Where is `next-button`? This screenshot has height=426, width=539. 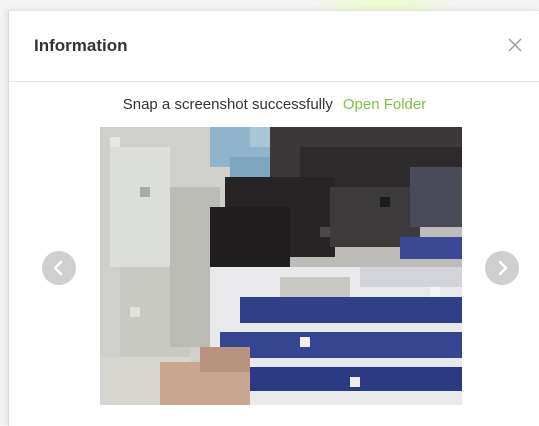
next-button is located at coordinates (502, 268).